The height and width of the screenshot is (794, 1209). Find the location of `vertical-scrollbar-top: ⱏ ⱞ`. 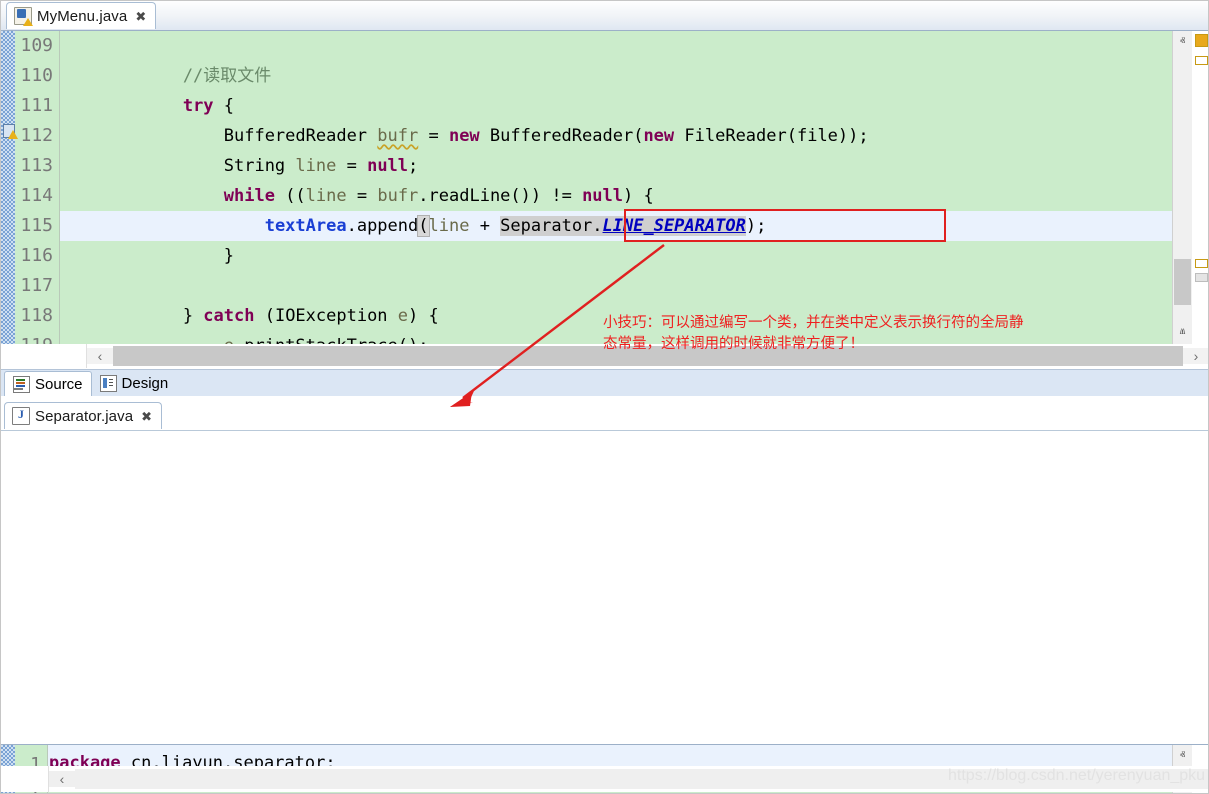

vertical-scrollbar-top: ⱏ ⱞ is located at coordinates (1182, 187).